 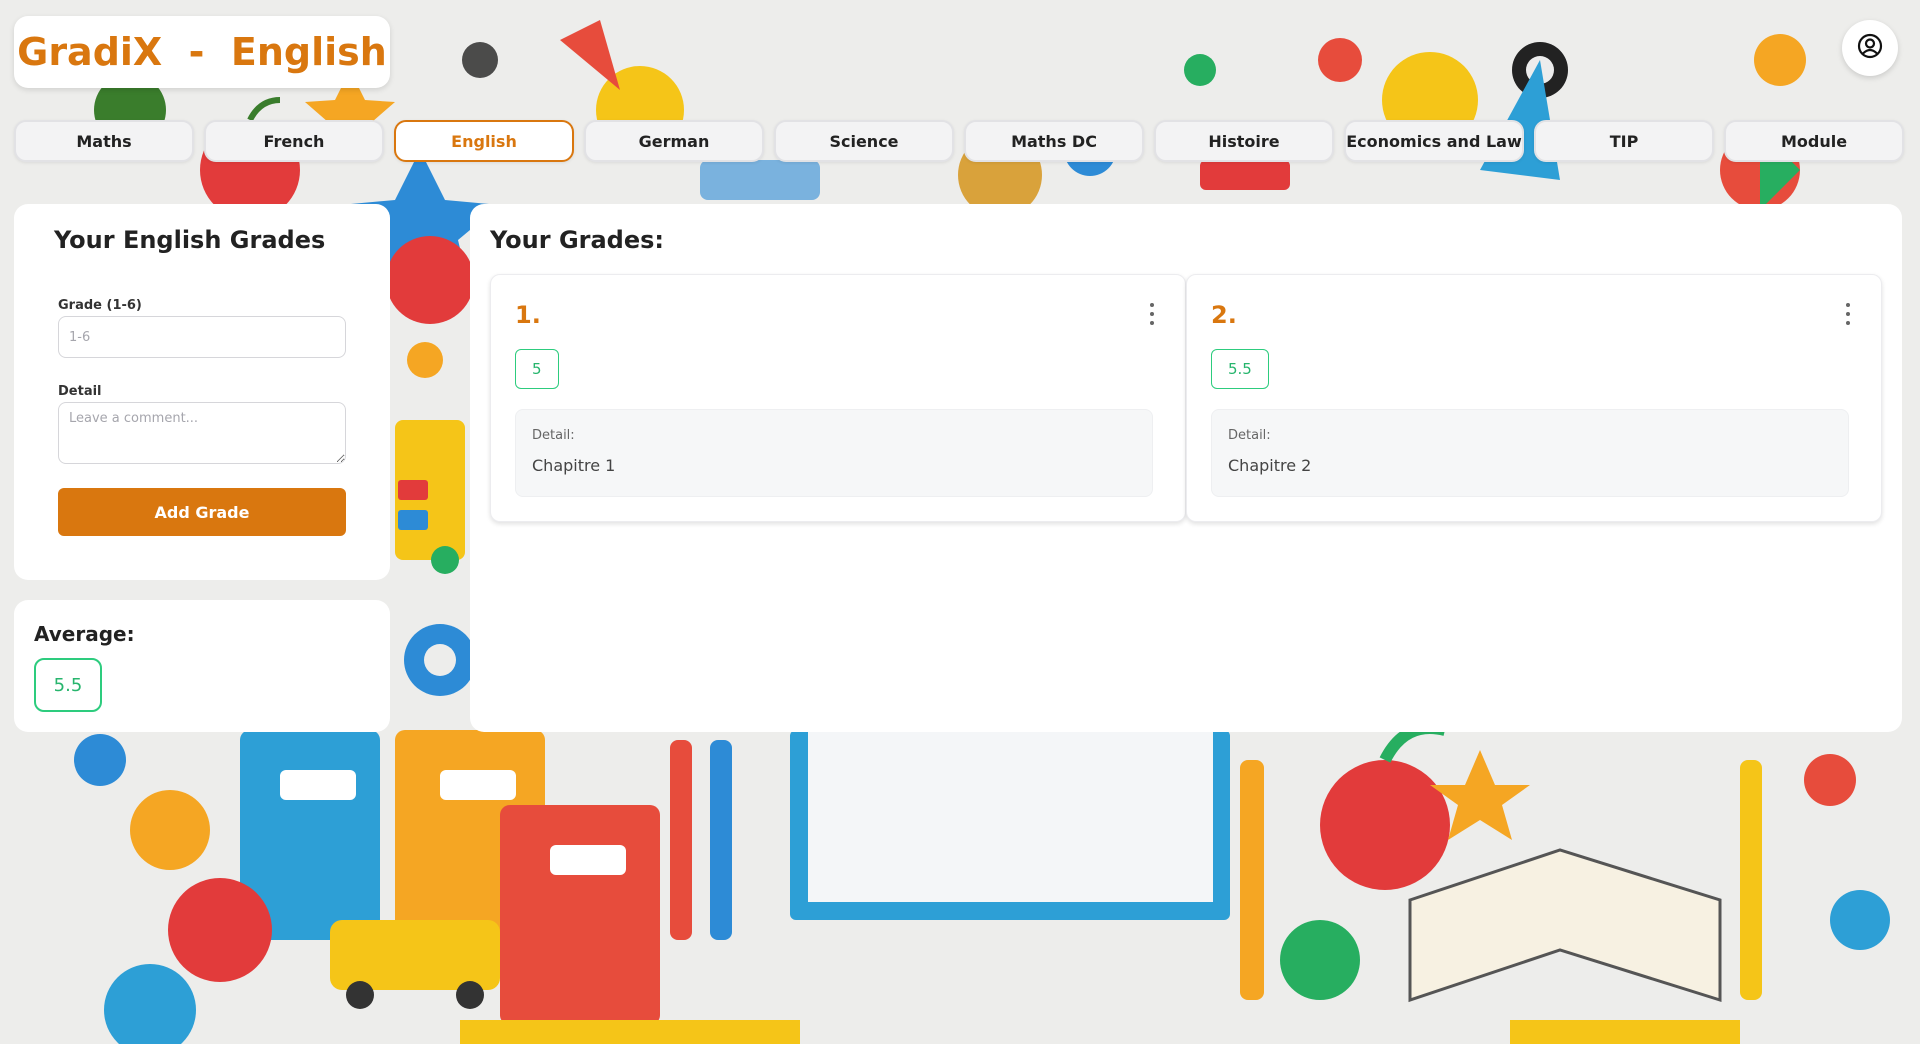 What do you see at coordinates (574, 465) in the screenshot?
I see `grade-detail-text: Chapitre 1` at bounding box center [574, 465].